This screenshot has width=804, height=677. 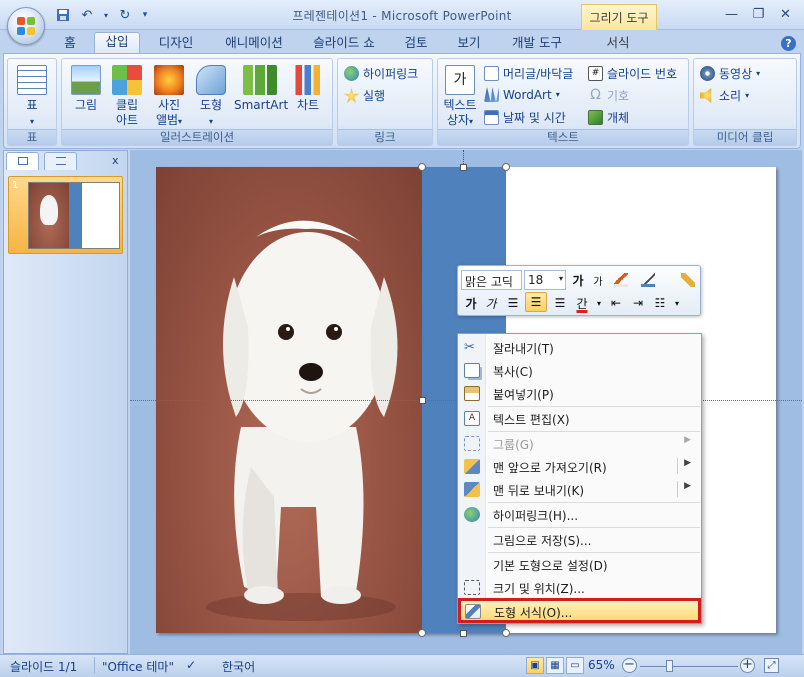 I want to click on resize-handle-s, so click(x=463, y=633).